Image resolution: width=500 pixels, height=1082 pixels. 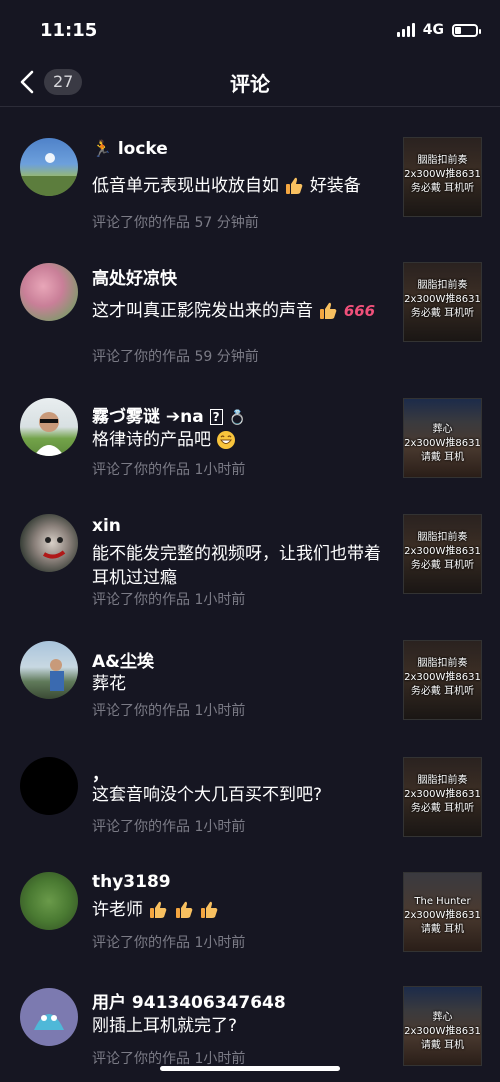 What do you see at coordinates (242, 910) in the screenshot?
I see `comment-text: 许老师` at bounding box center [242, 910].